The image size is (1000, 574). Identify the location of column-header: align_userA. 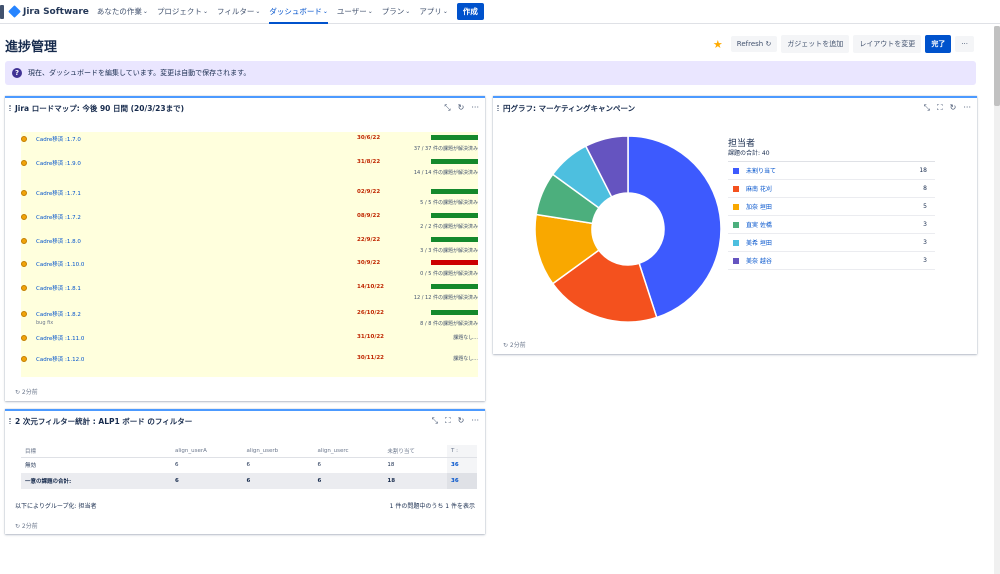
(207, 451).